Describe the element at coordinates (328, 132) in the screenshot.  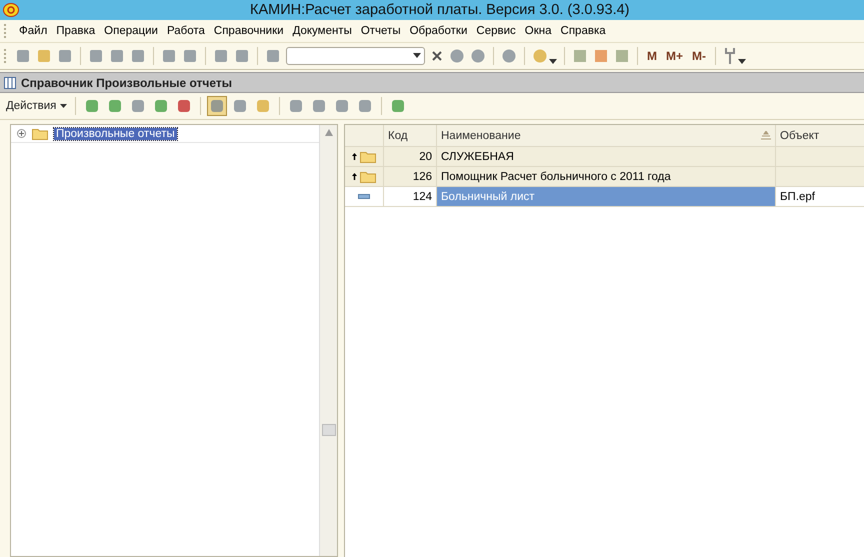
I see `scroll-up-icon` at that location.